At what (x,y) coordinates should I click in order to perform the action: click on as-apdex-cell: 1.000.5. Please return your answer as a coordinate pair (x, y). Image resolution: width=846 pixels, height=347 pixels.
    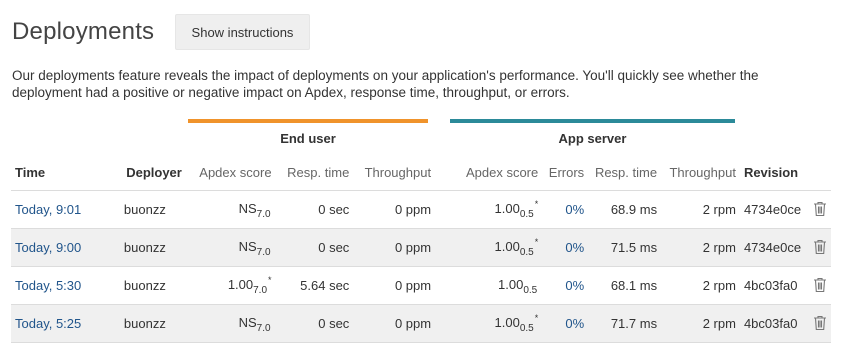
    Looking at the image, I should click on (489, 285).